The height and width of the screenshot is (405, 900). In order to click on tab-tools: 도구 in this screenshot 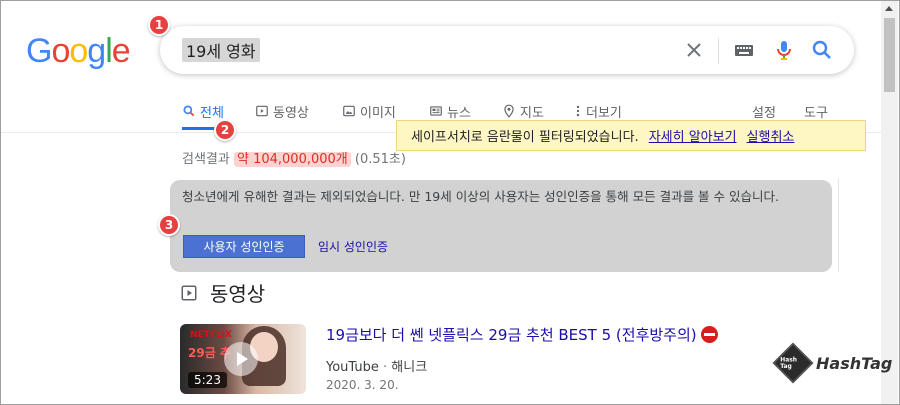, I will do `click(816, 111)`.